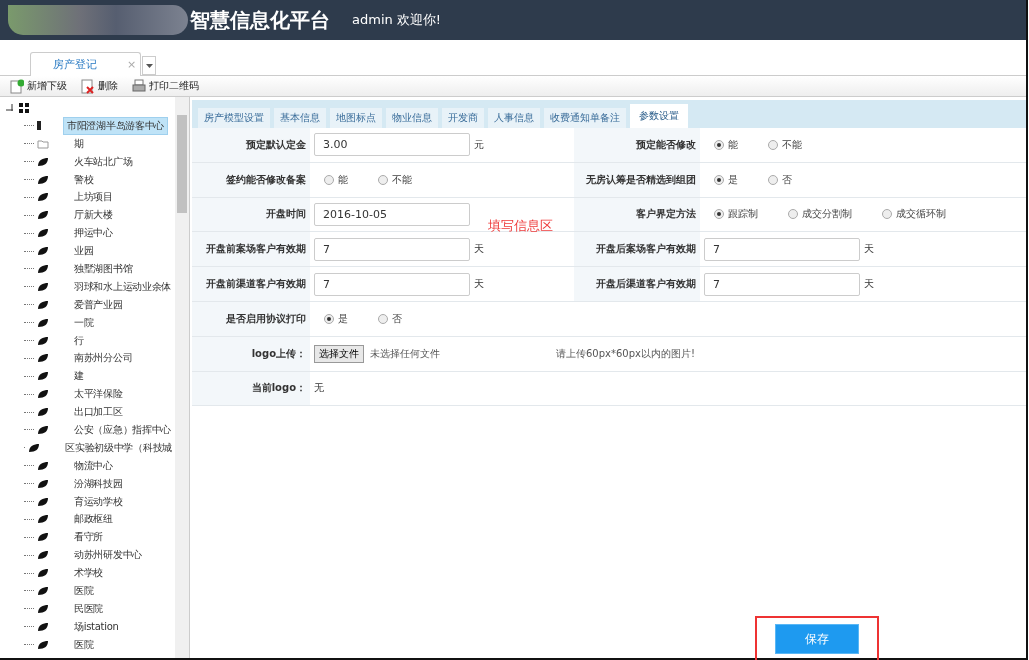 This screenshot has width=1029, height=660. Describe the element at coordinates (89, 537) in the screenshot. I see `tree-item: 看守所` at that location.